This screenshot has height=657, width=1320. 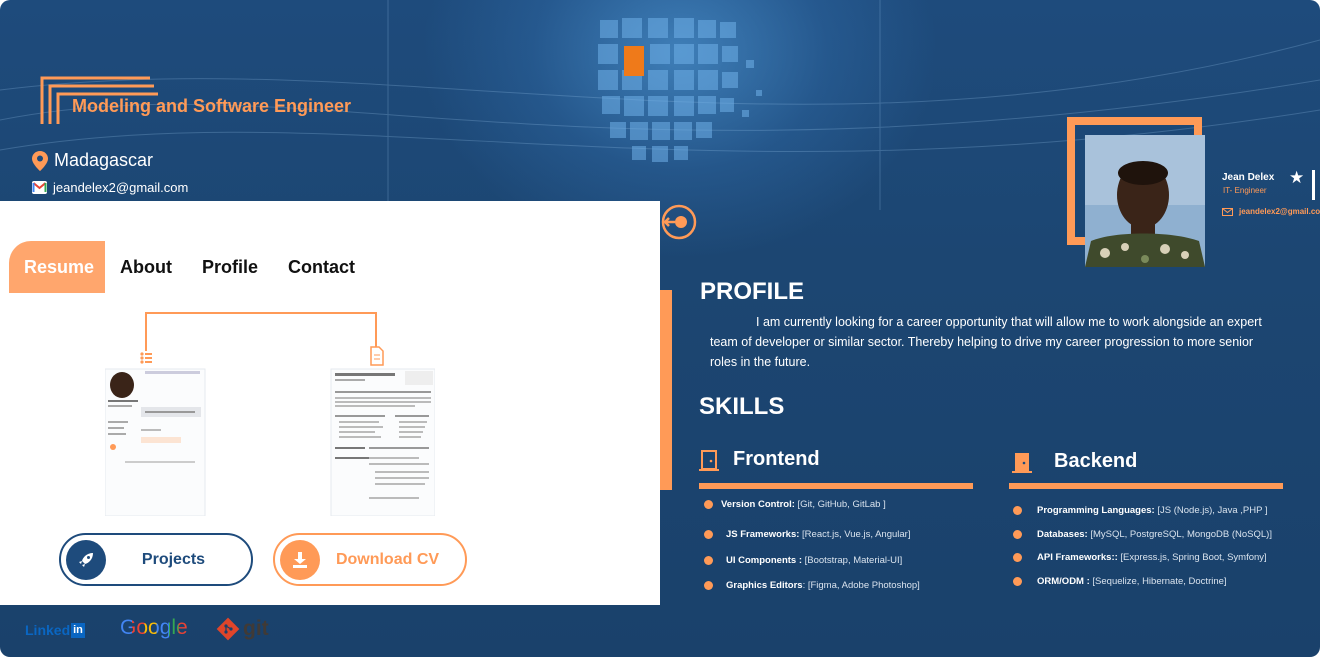 I want to click on frontend-skill-item: Version Control: [Git, GitHub, GitLab ], so click(x=795, y=504).